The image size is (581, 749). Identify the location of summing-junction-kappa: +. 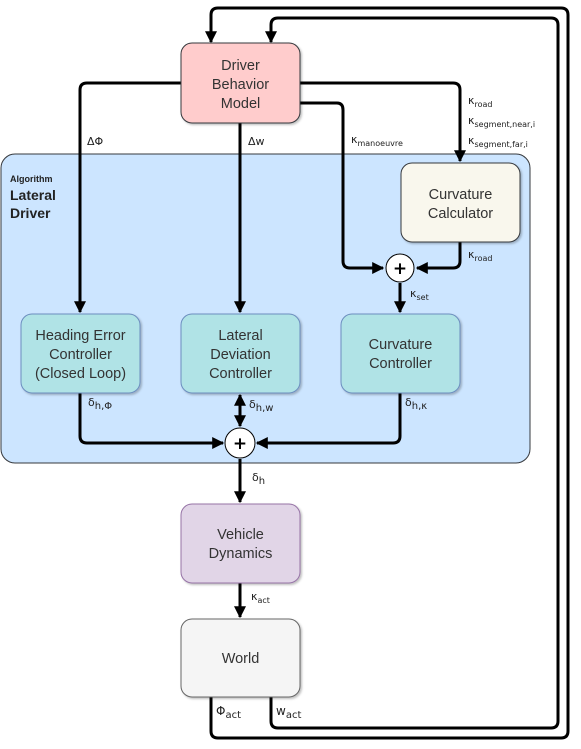
(400, 268).